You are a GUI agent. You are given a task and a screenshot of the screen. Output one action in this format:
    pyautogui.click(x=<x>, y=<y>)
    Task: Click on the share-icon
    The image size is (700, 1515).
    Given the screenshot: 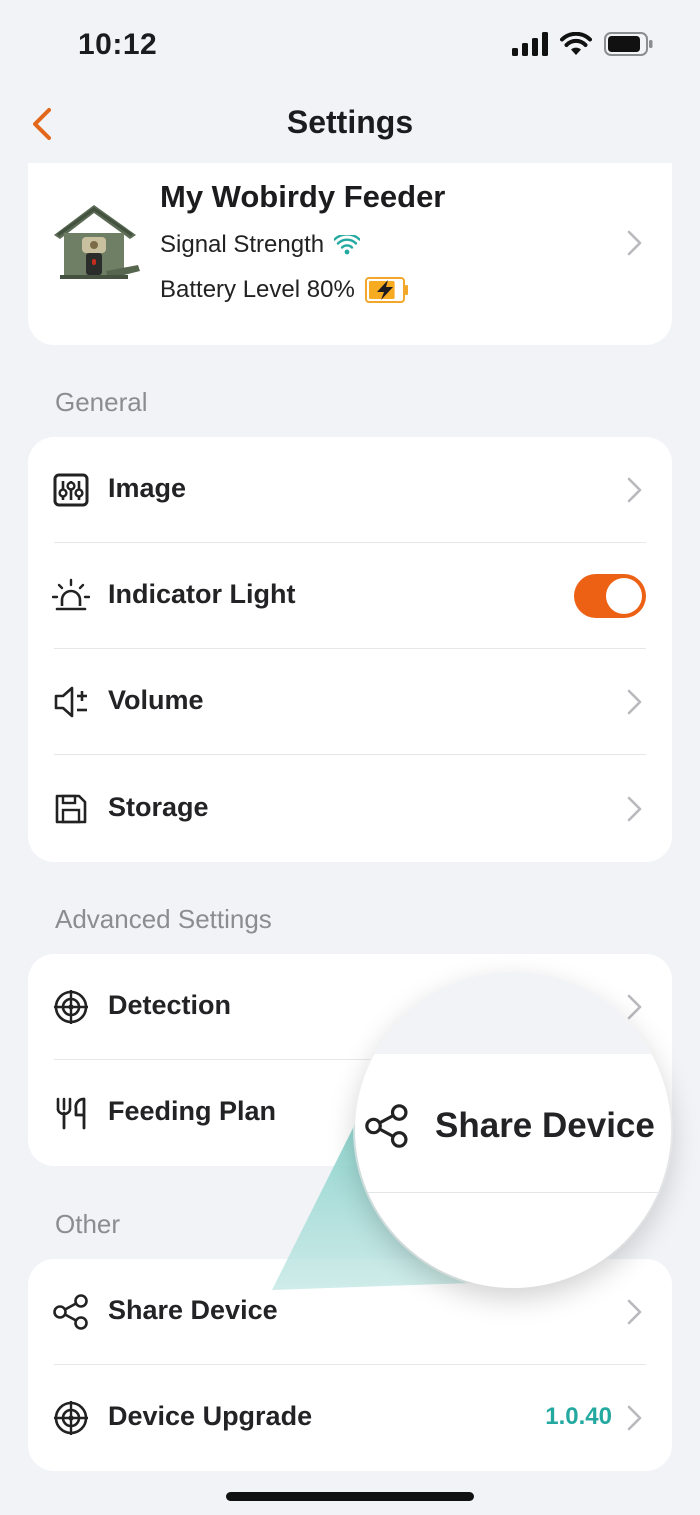 What is the action you would take?
    pyautogui.click(x=386, y=1126)
    